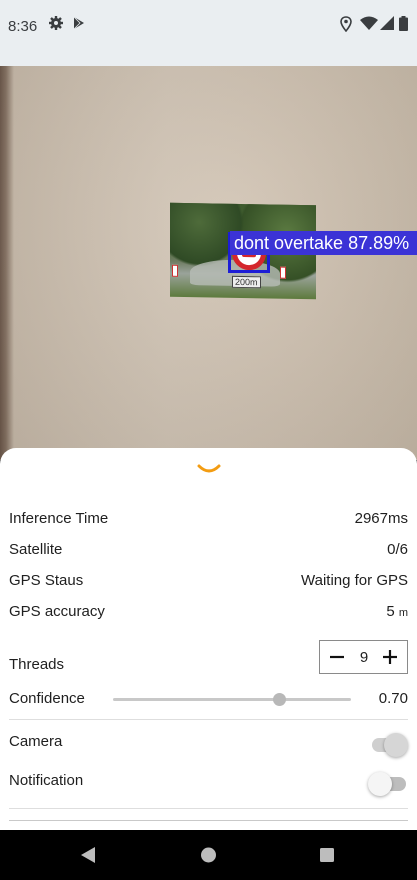  Describe the element at coordinates (397, 611) in the screenshot. I see `row-value: 5 m` at that location.